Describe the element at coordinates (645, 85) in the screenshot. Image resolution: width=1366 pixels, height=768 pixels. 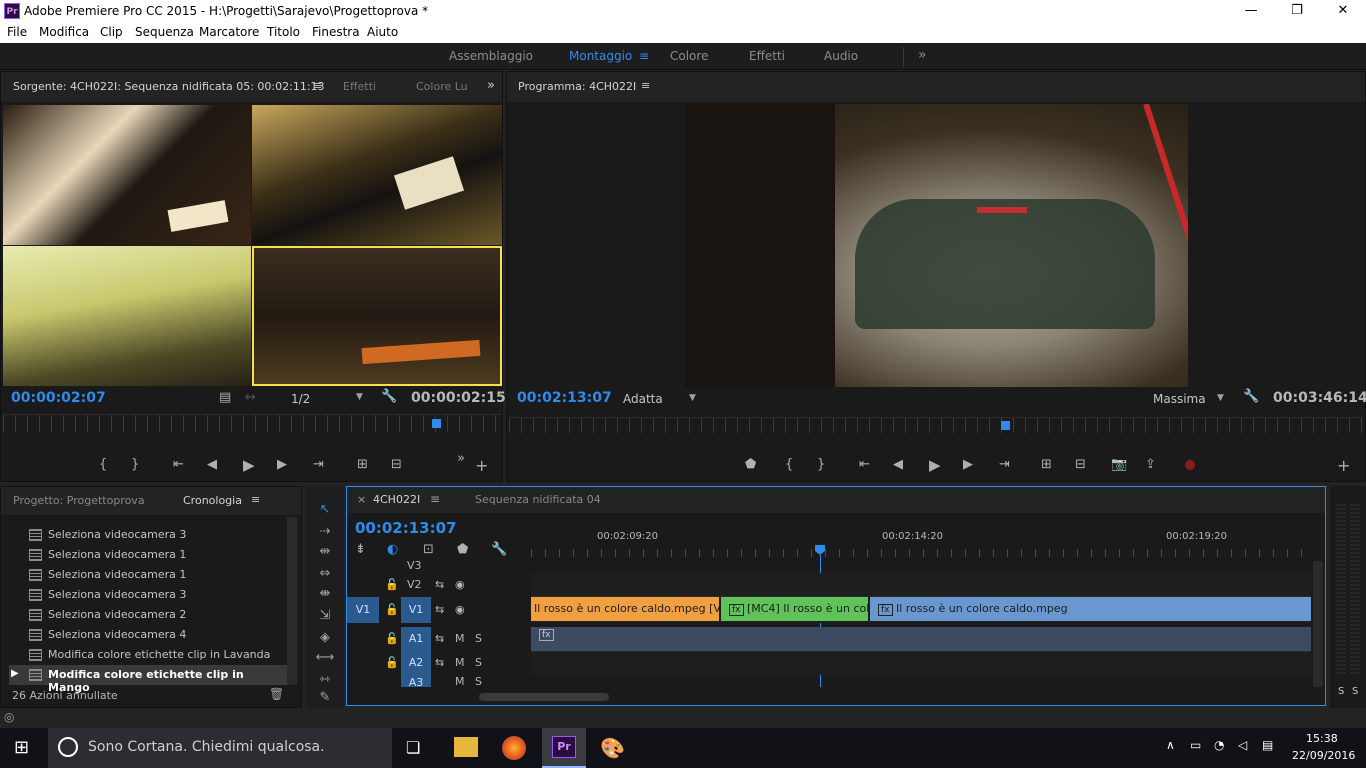
I see `program-tab-menu-icon: ≡` at that location.